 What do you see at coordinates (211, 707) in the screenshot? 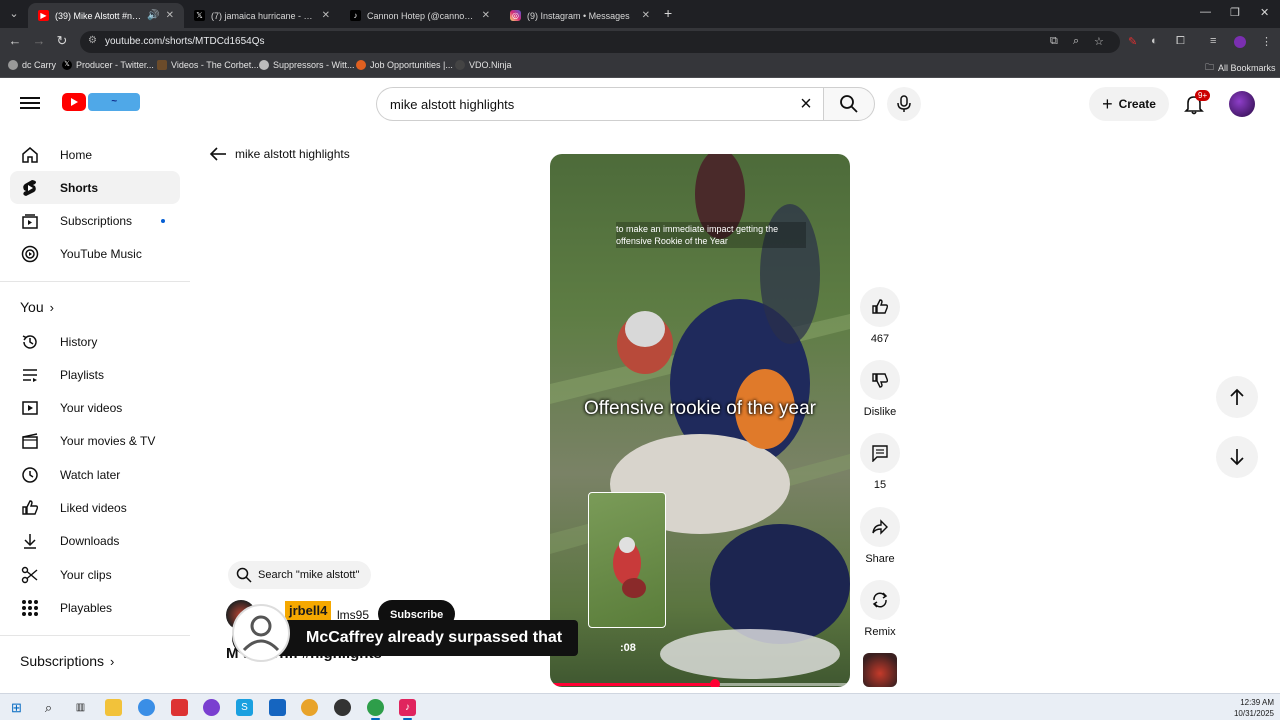
I see `obs-icon` at bounding box center [211, 707].